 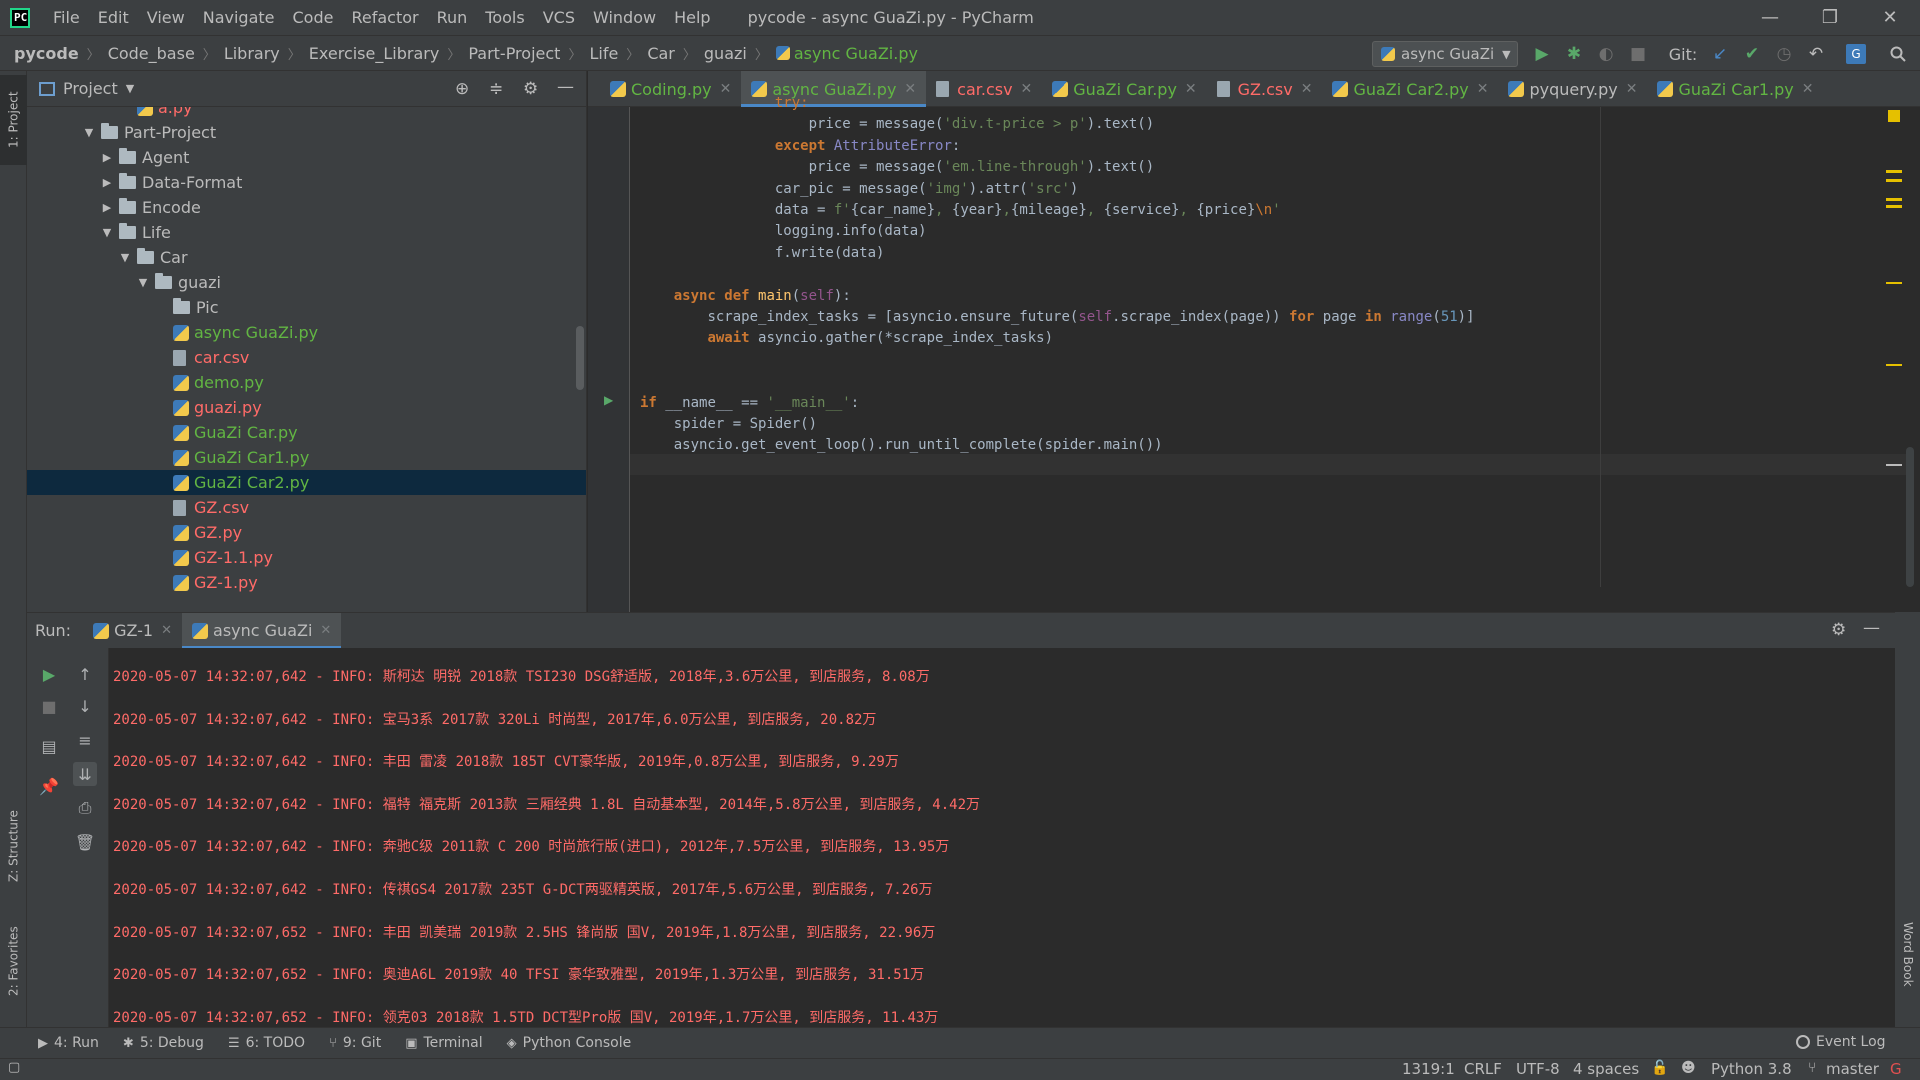 I want to click on tree-item: ▶ Agent, so click(x=108, y=157).